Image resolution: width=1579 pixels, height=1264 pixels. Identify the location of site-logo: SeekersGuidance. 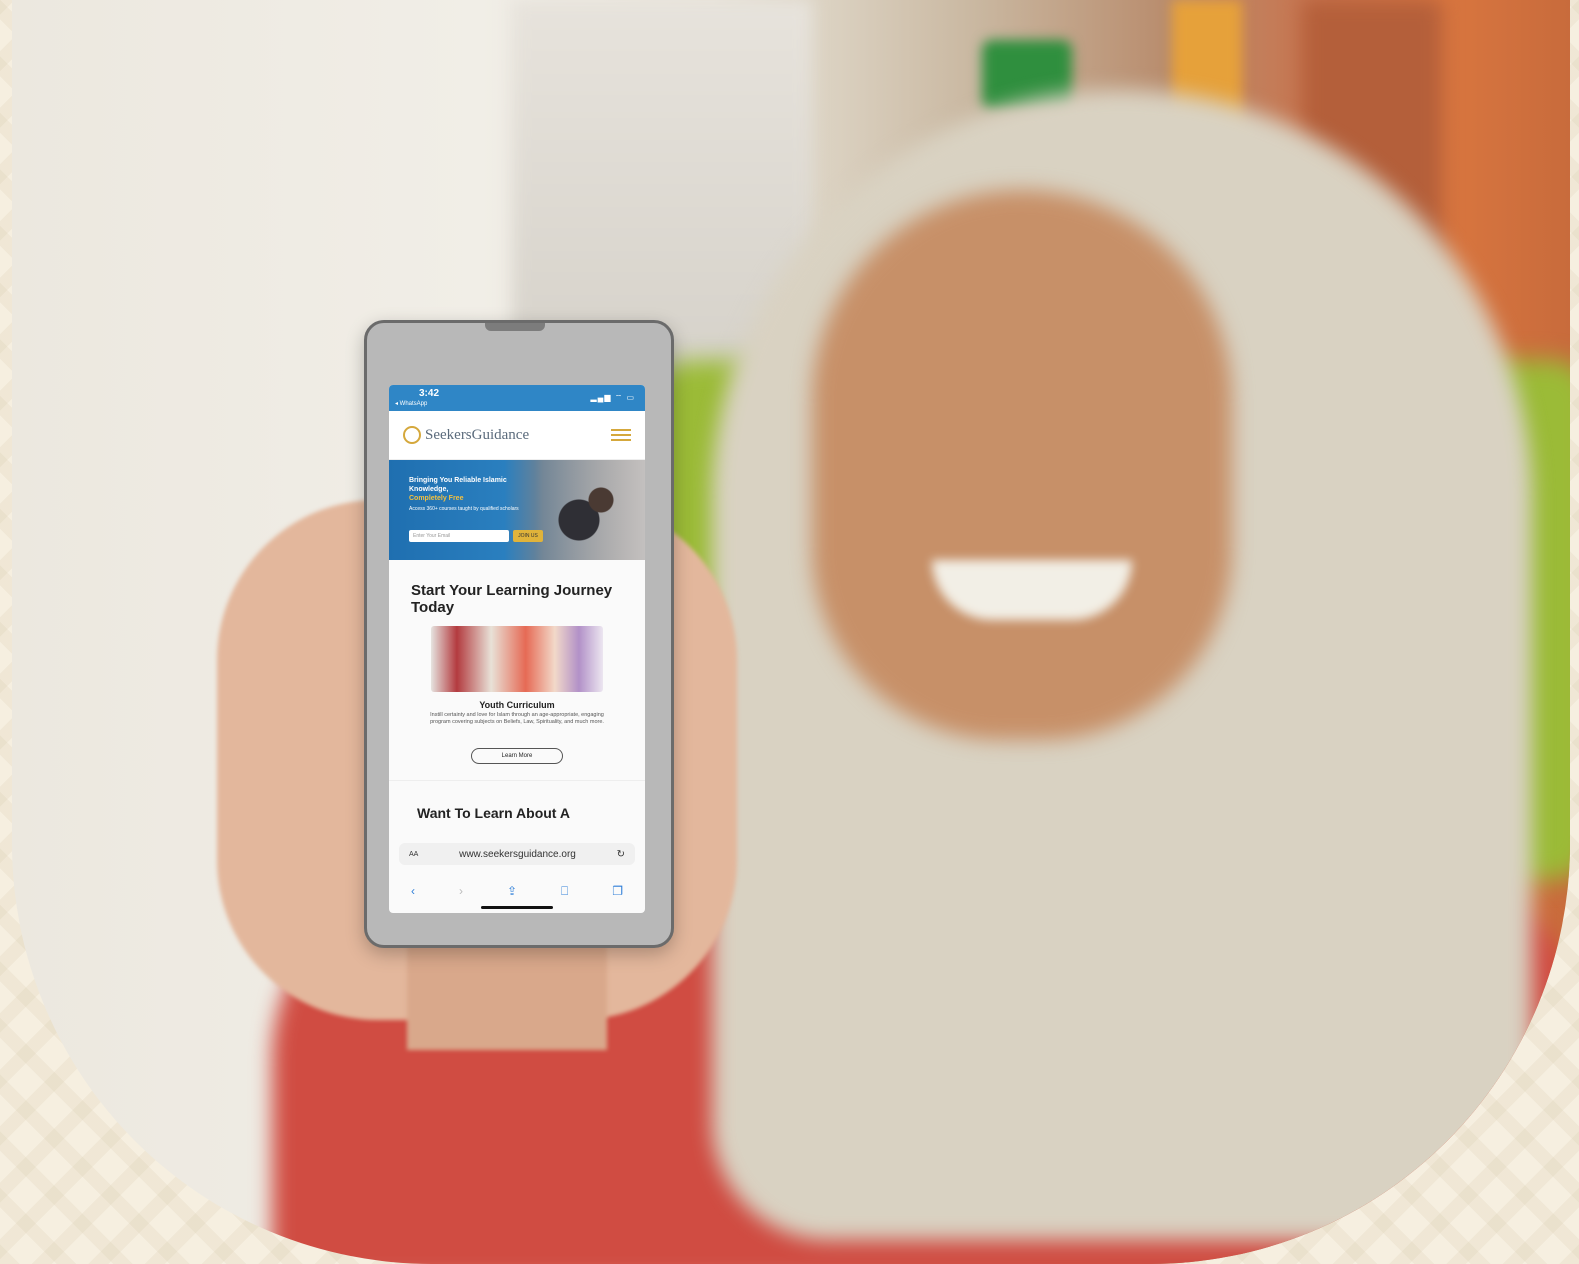
(466, 435).